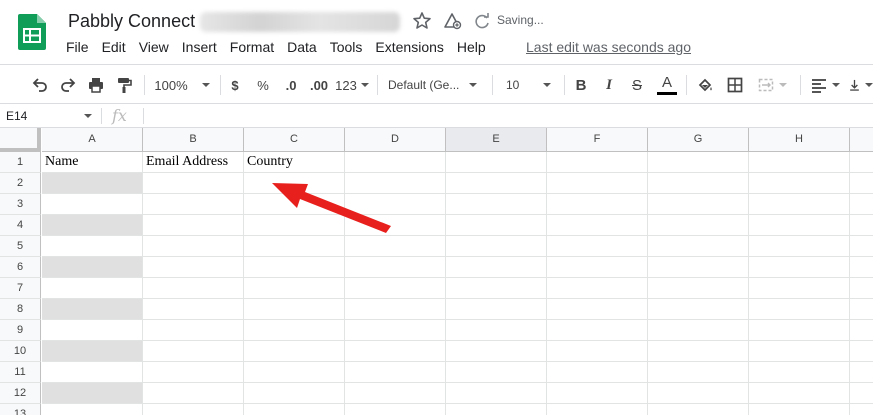 The width and height of the screenshot is (873, 415). What do you see at coordinates (799, 183) in the screenshot?
I see `cell-h2` at bounding box center [799, 183].